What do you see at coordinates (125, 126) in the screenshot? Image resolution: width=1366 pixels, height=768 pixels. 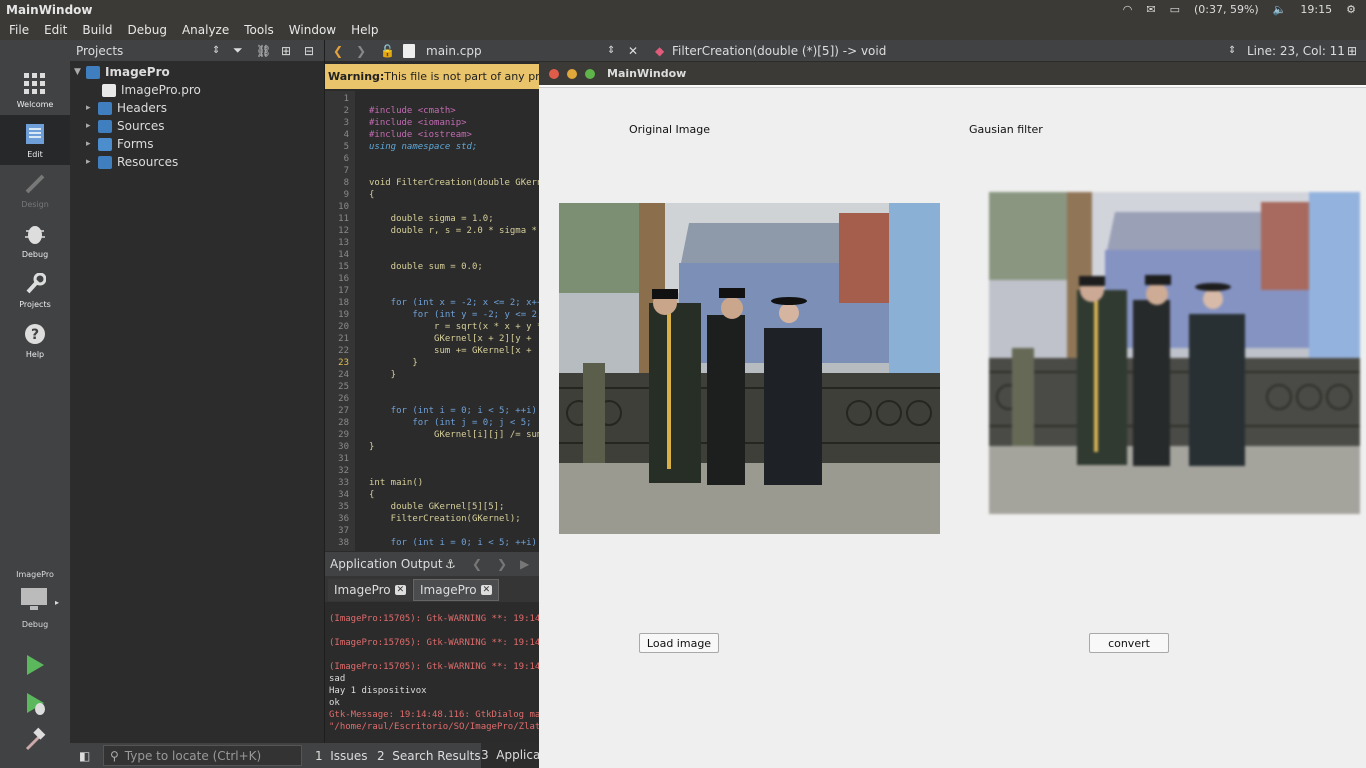 I see `tree-item-sources: ▸ Sources` at bounding box center [125, 126].